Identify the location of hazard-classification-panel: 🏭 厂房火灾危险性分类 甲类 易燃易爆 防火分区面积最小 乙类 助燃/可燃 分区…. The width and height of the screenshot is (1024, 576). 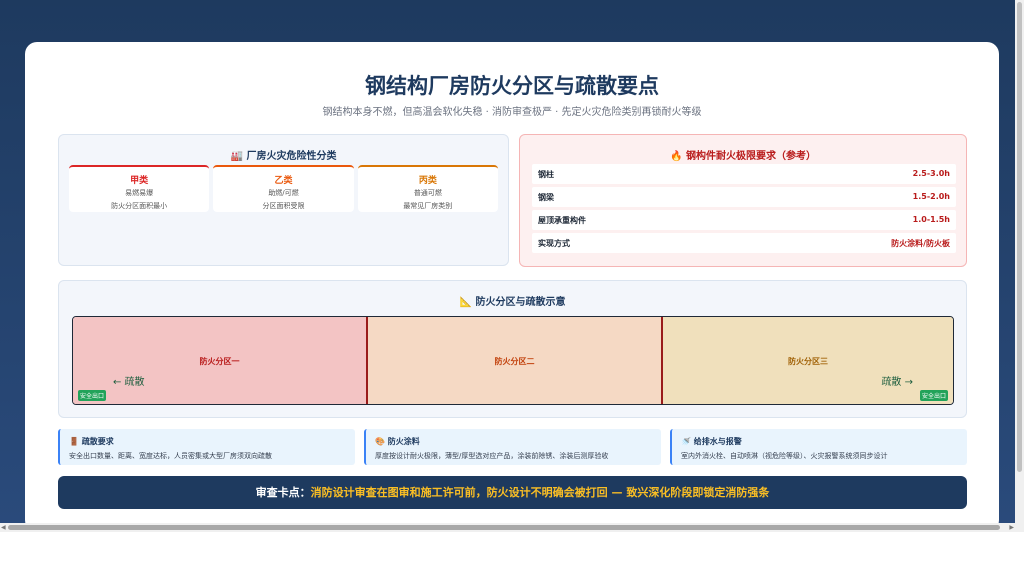
(283, 200).